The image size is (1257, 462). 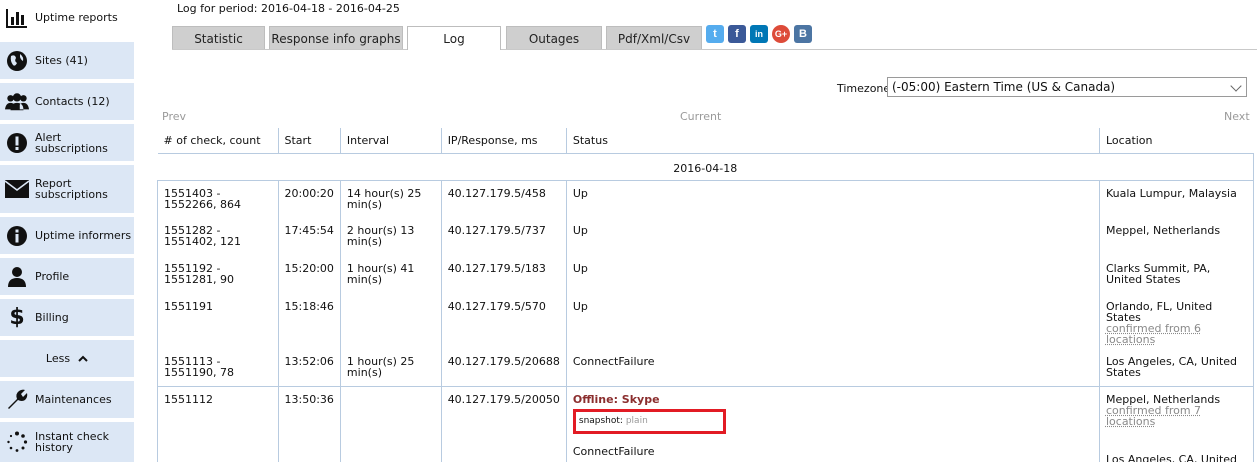 What do you see at coordinates (781, 34) in the screenshot?
I see `google-plus-icon: G+` at bounding box center [781, 34].